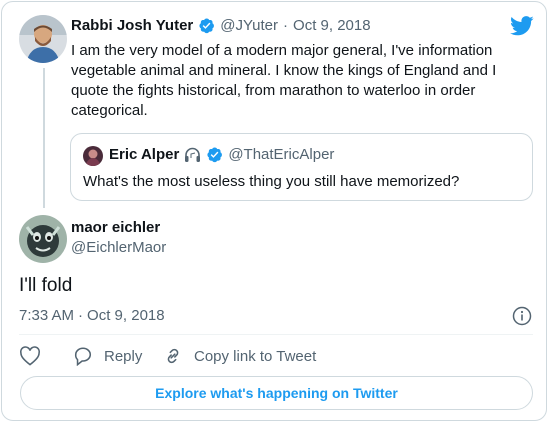 This screenshot has height=424, width=550. Describe the element at coordinates (123, 356) in the screenshot. I see `reply-label: Reply` at that location.